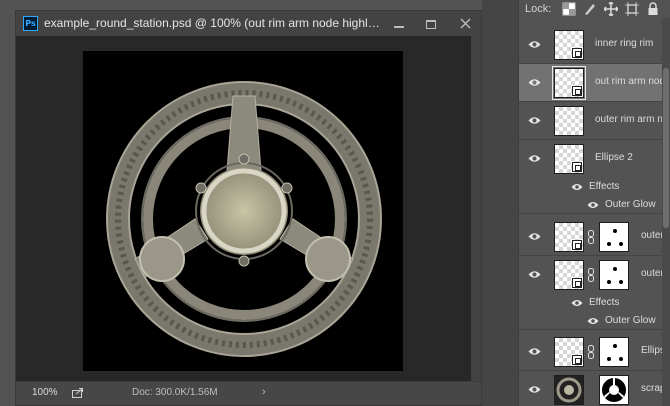 The image size is (670, 406). I want to click on station-thumbnail-art, so click(569, 390).